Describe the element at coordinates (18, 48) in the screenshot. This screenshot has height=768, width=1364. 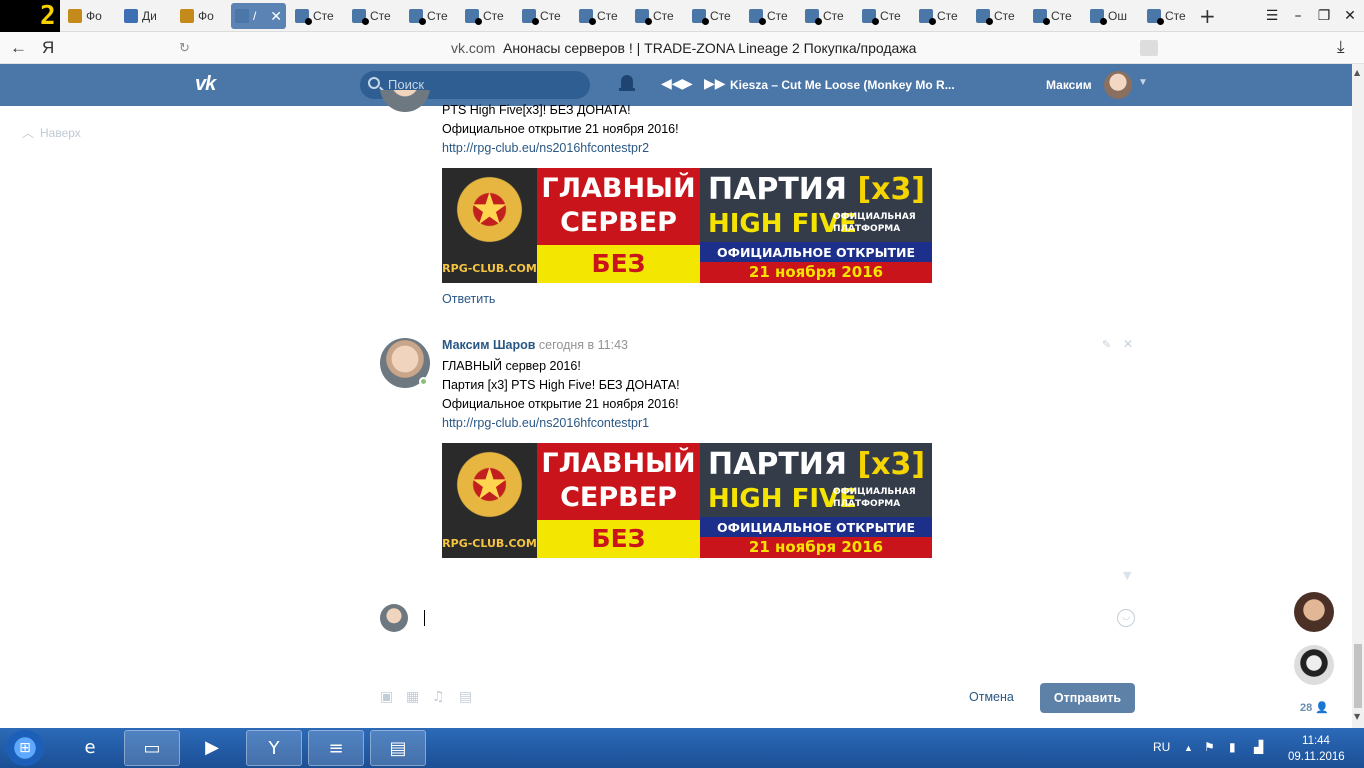
I see `back-arrow-icon: ←` at that location.